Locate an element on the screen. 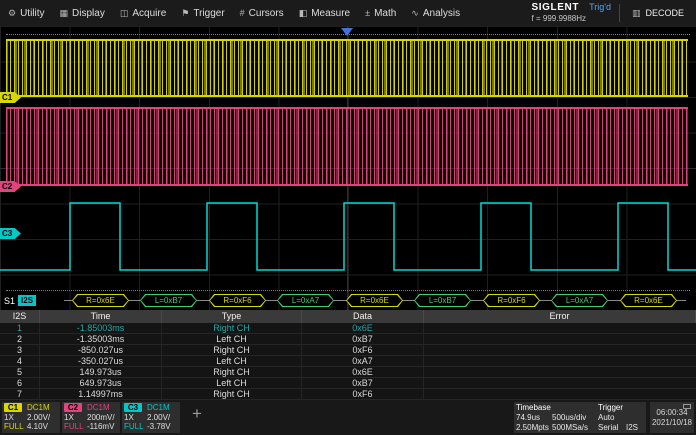 The image size is (696, 435). table-row: 5 149.973us Right CH 0x6E is located at coordinates (348, 372).